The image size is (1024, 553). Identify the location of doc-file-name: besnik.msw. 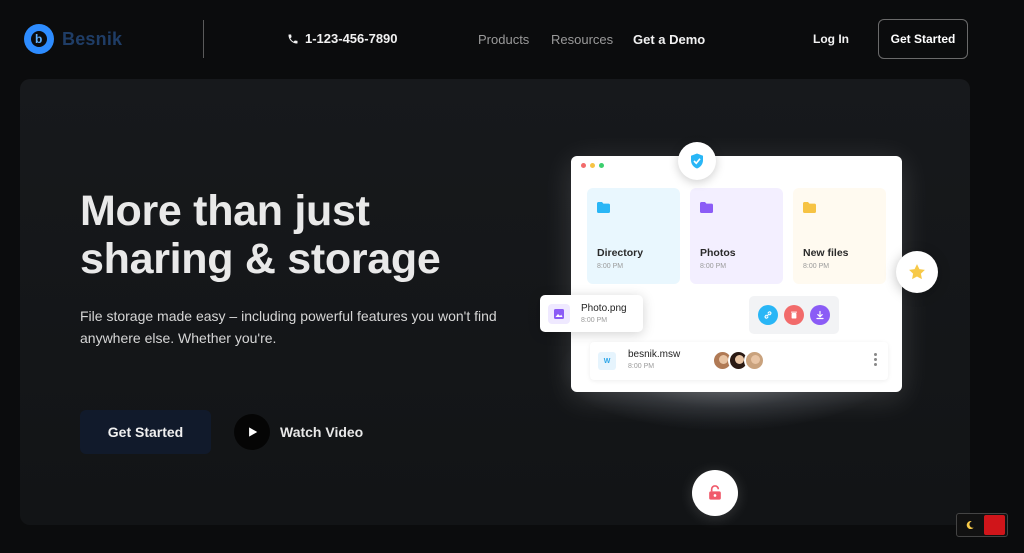
(654, 354).